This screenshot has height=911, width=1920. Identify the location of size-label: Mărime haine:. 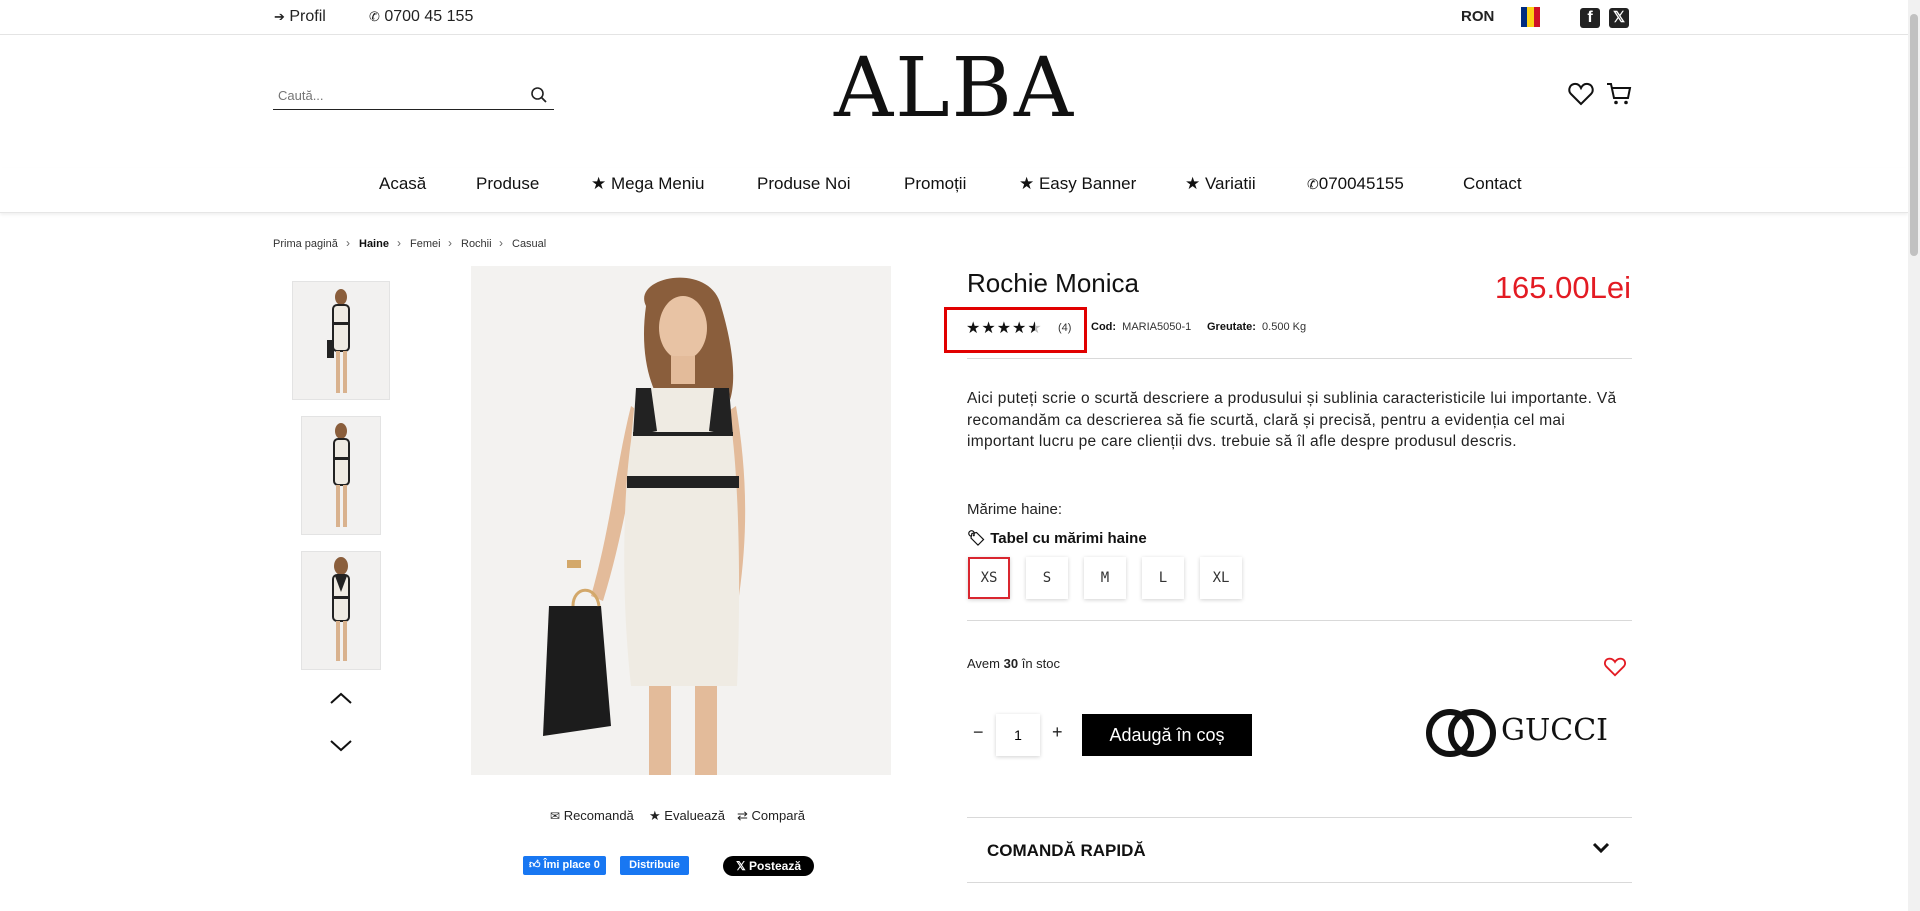
(1015, 509).